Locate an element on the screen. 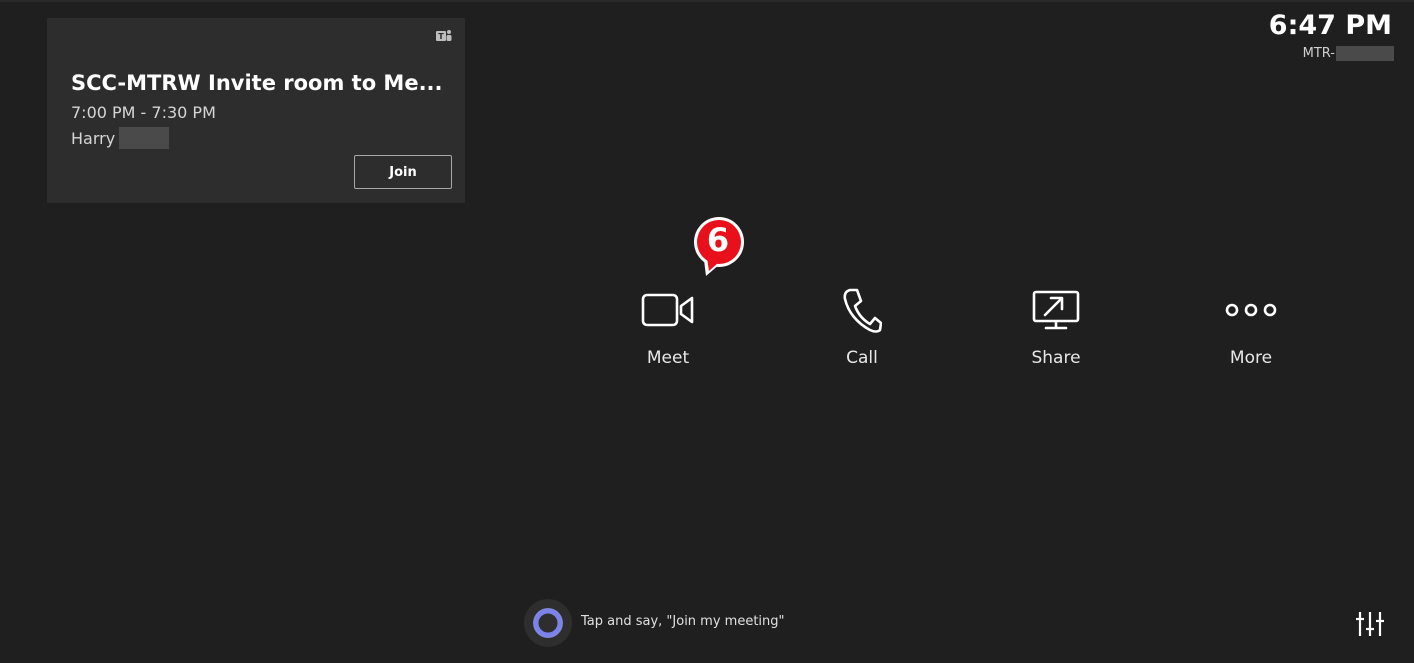  share-button: Share is located at coordinates (1056, 331).